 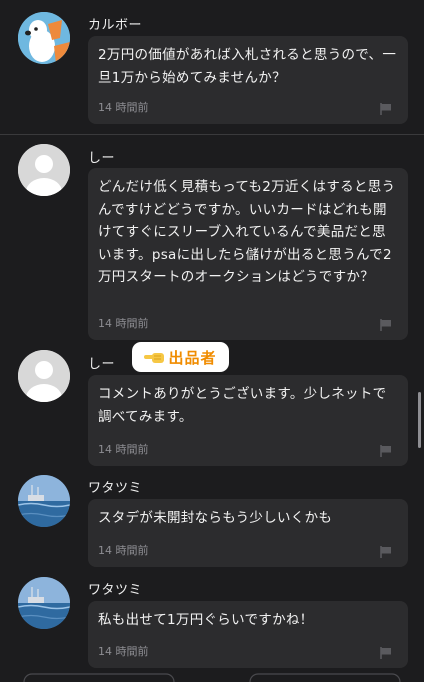 What do you see at coordinates (206, 620) in the screenshot?
I see `comment-text: 私も出せて1万円ぐらいですかね！` at bounding box center [206, 620].